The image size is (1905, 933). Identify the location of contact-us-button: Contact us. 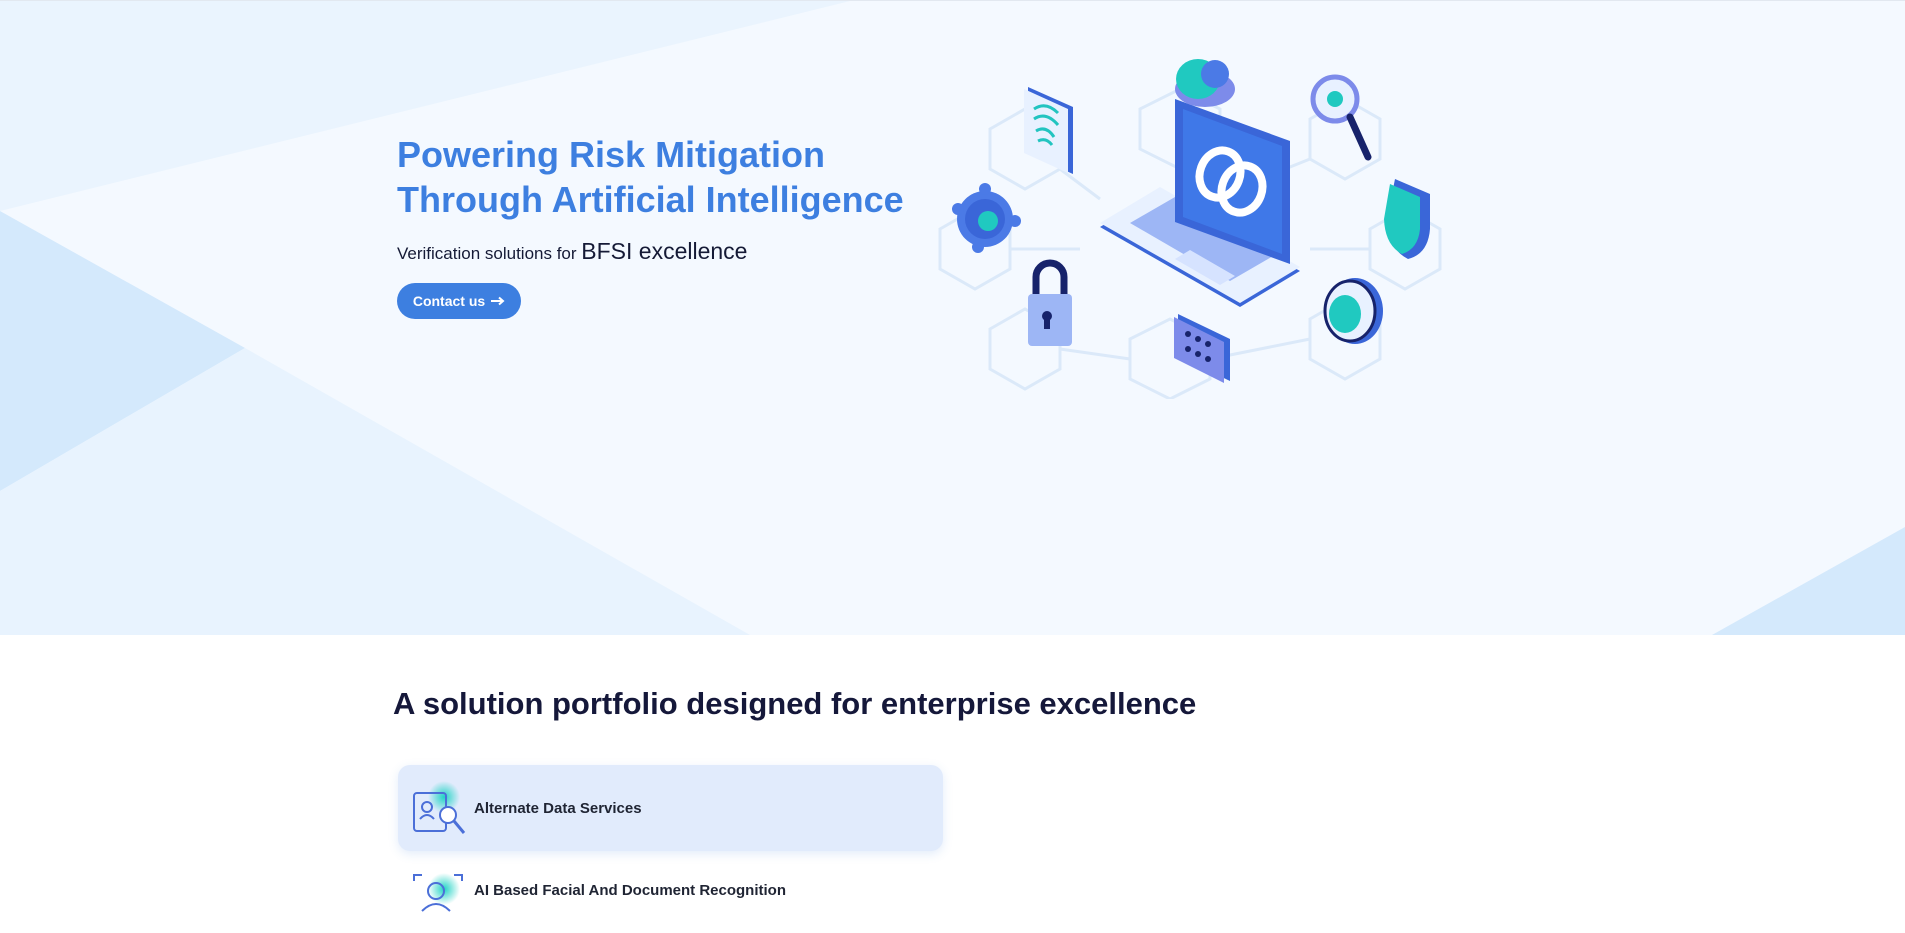
(459, 301).